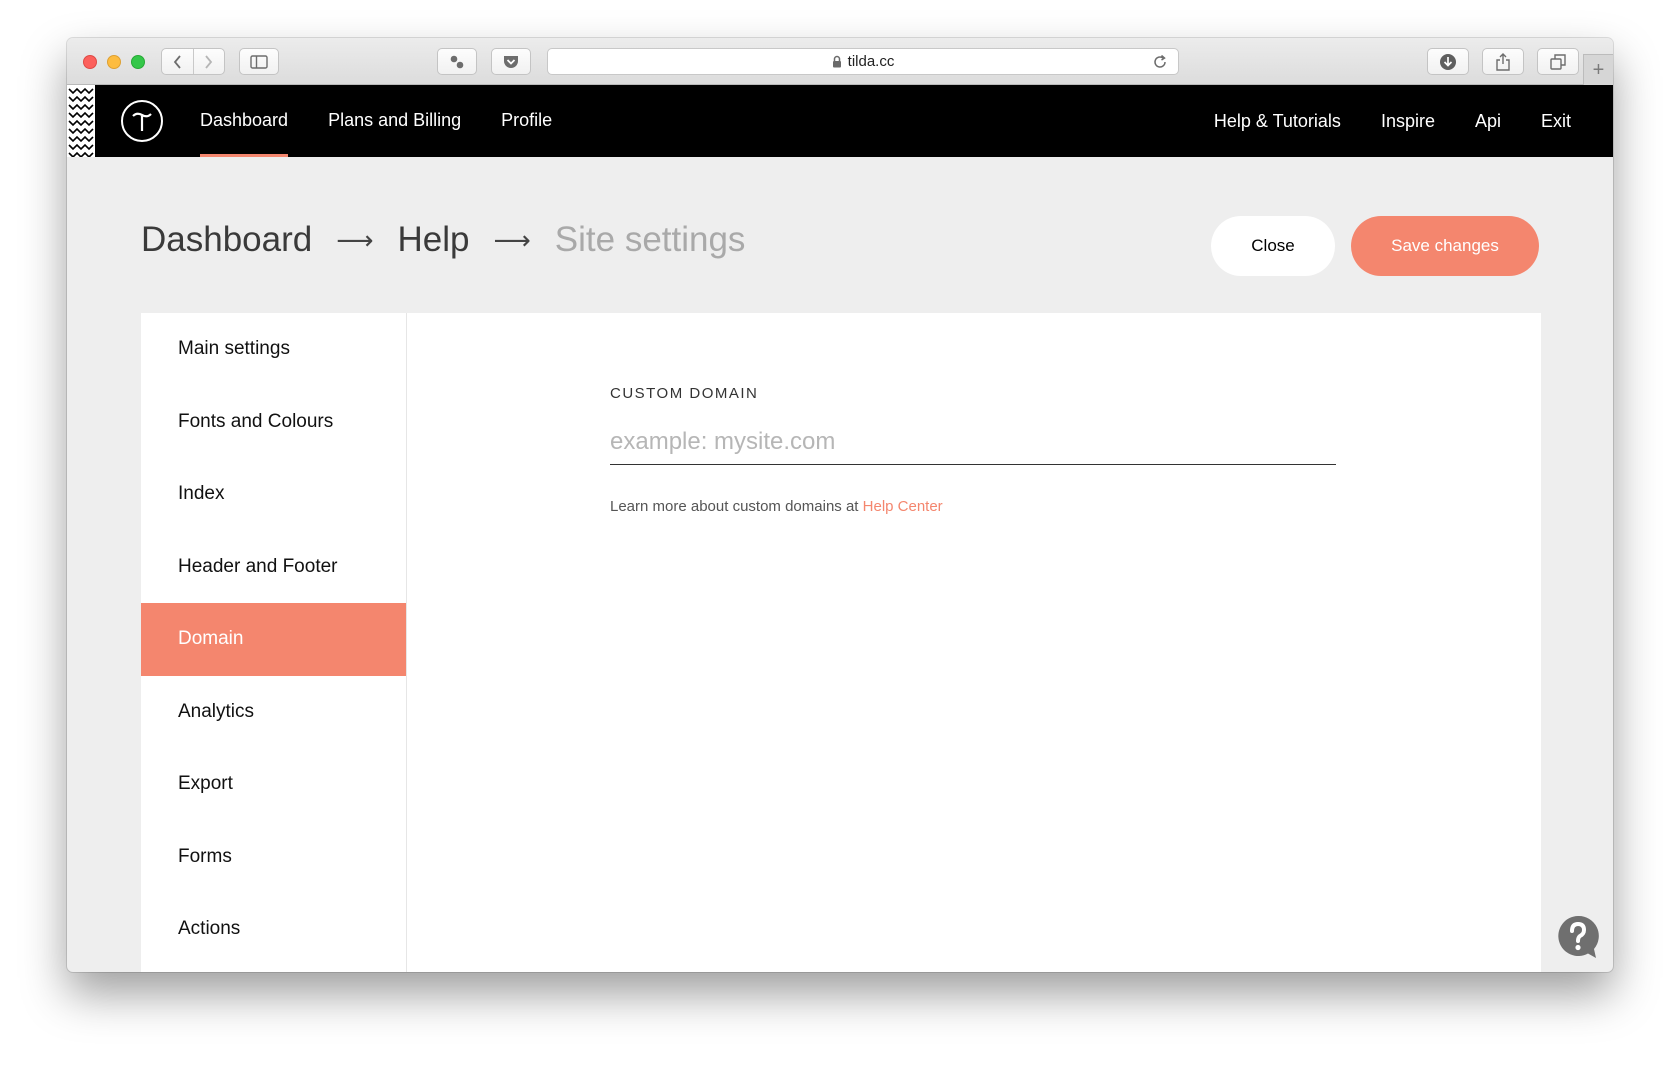  Describe the element at coordinates (208, 61) in the screenshot. I see `forward-icon` at that location.